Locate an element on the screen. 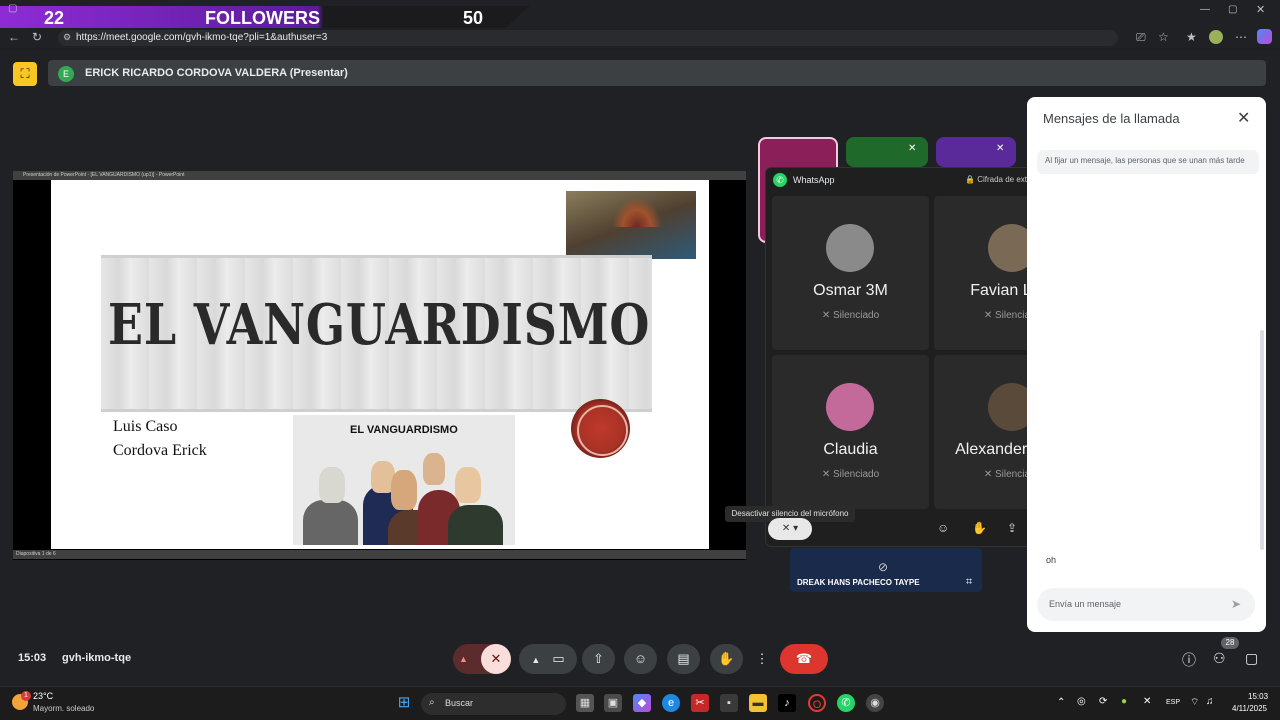 This screenshot has width=1280, height=720. mic-button: ▲ ✕ is located at coordinates (482, 659).